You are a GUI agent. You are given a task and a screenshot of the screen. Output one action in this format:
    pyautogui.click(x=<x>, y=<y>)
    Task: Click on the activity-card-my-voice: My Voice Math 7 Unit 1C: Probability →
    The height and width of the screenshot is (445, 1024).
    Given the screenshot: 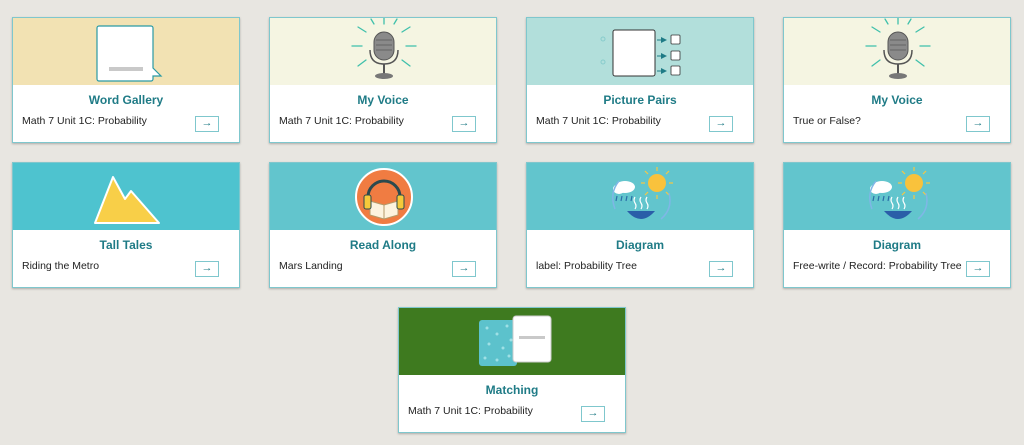 What is the action you would take?
    pyautogui.click(x=383, y=80)
    